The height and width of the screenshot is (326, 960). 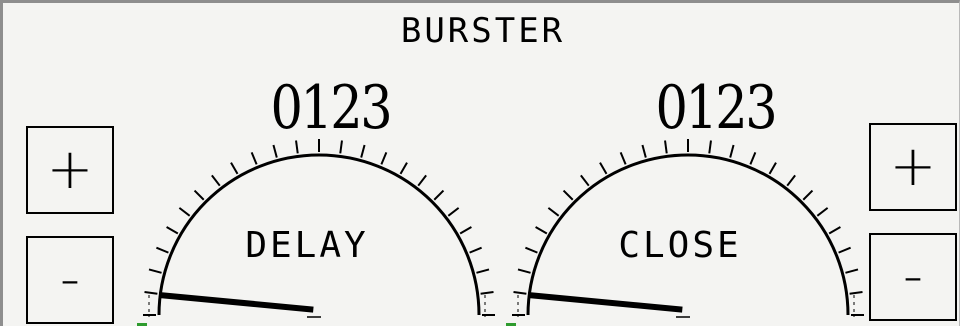 I want to click on close-readout: 0123, so click(x=716, y=108).